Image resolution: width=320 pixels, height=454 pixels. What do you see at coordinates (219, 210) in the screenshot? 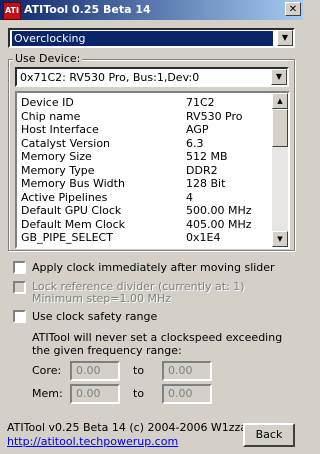
I see `property-value: 500.00 MHz` at bounding box center [219, 210].